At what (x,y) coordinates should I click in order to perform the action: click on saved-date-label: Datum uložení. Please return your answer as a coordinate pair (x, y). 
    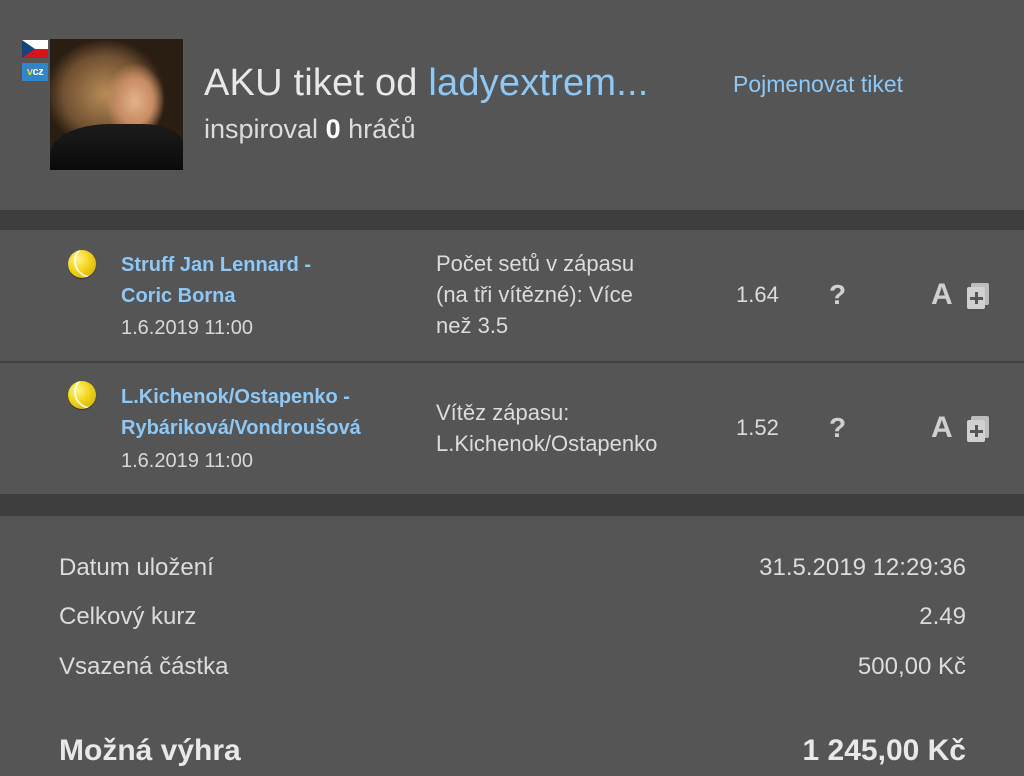
    Looking at the image, I should click on (136, 567).